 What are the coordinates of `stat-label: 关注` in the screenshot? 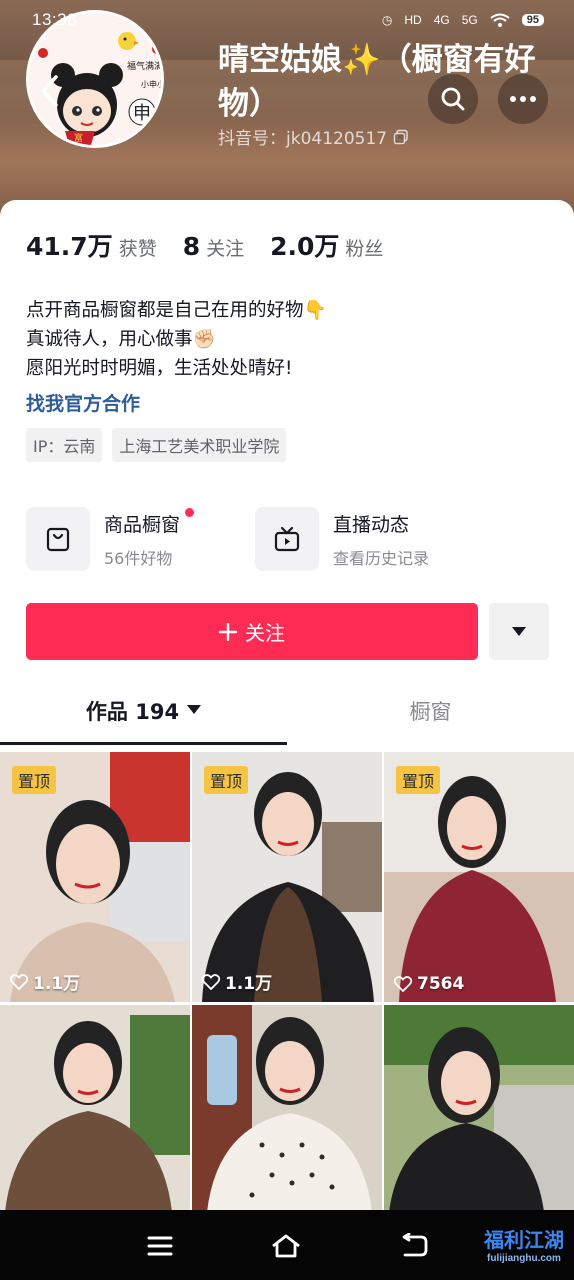 It's located at (225, 249).